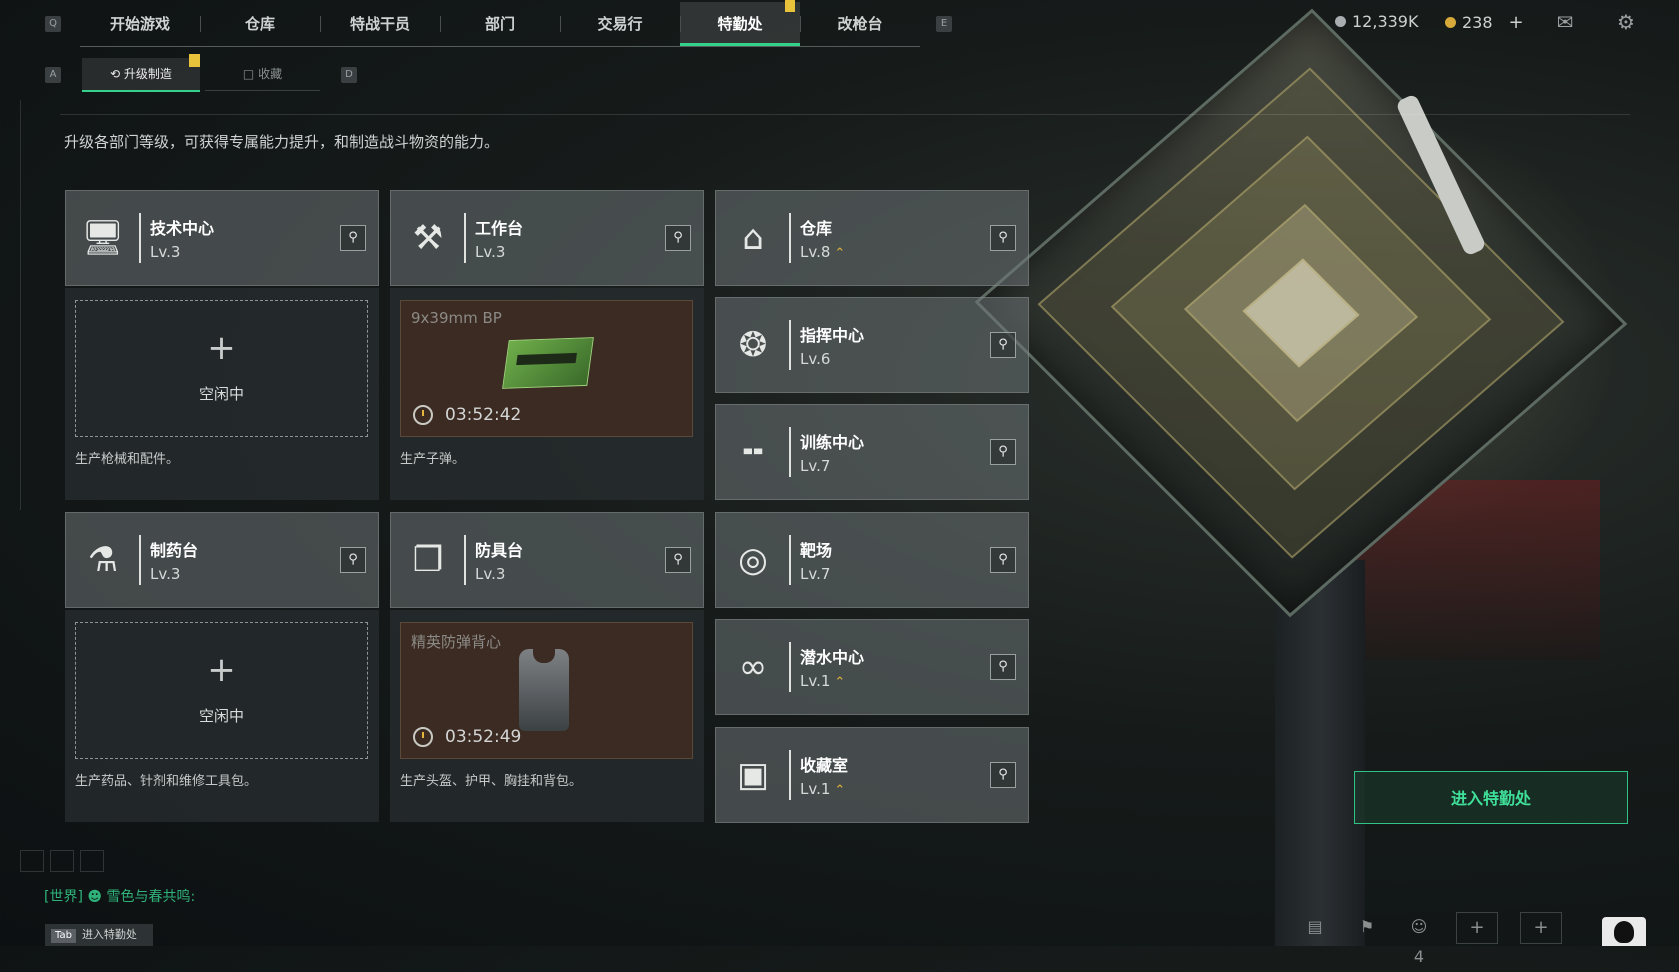 The height and width of the screenshot is (972, 1679). What do you see at coordinates (1624, 931) in the screenshot?
I see `avatar` at bounding box center [1624, 931].